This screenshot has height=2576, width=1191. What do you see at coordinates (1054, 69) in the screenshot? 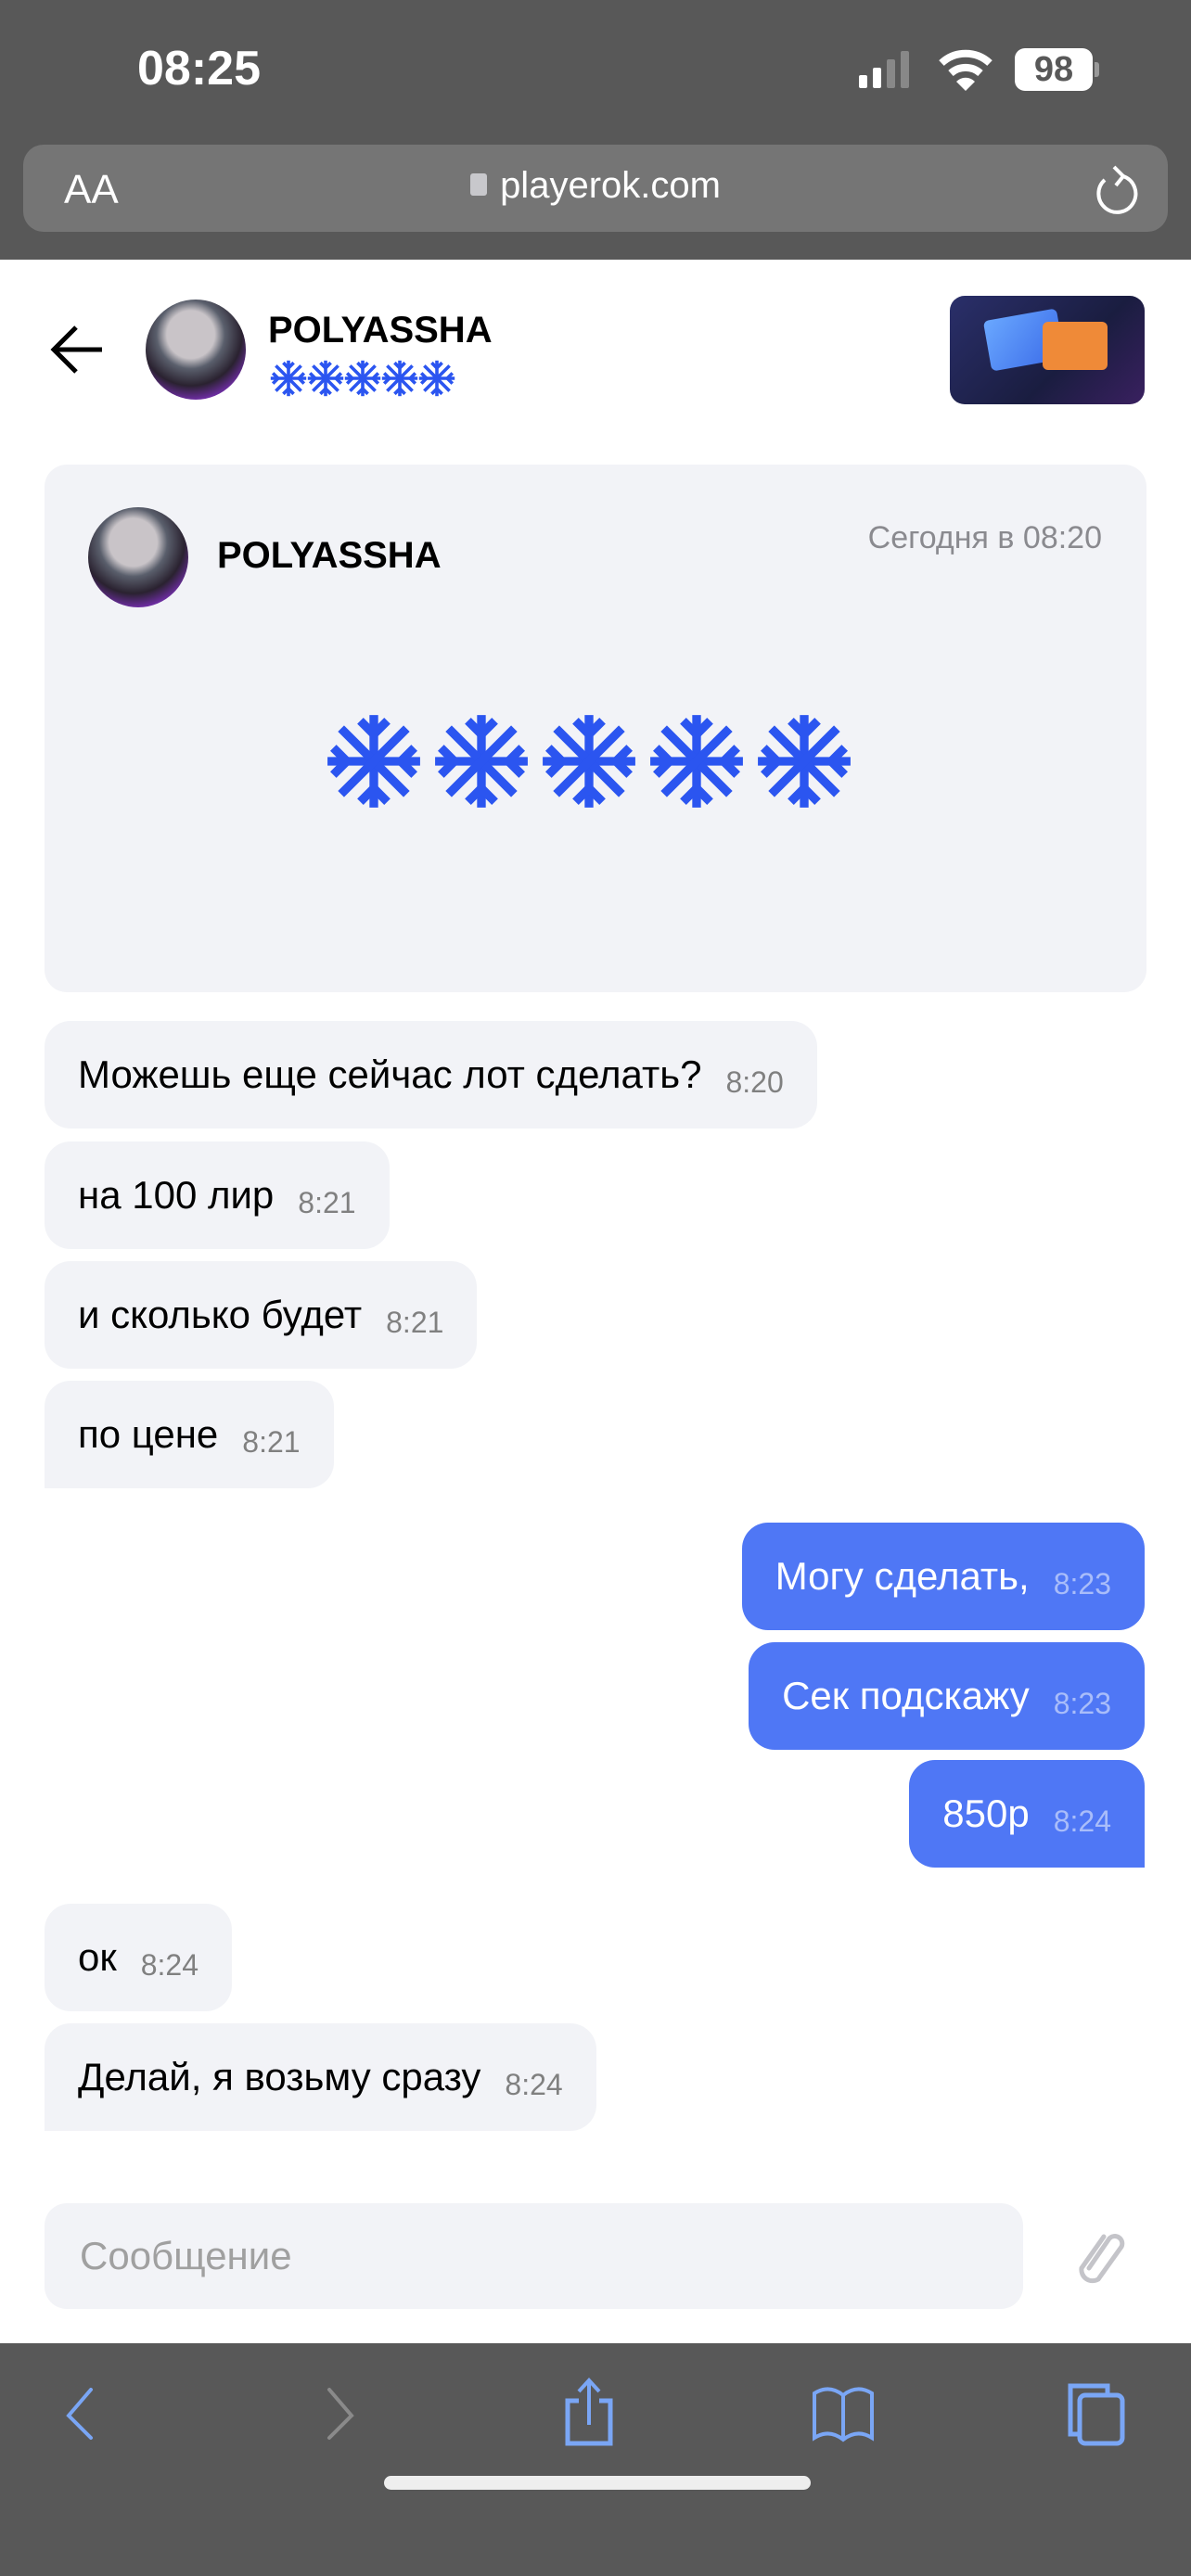
I see `battery-indicator: 98` at bounding box center [1054, 69].